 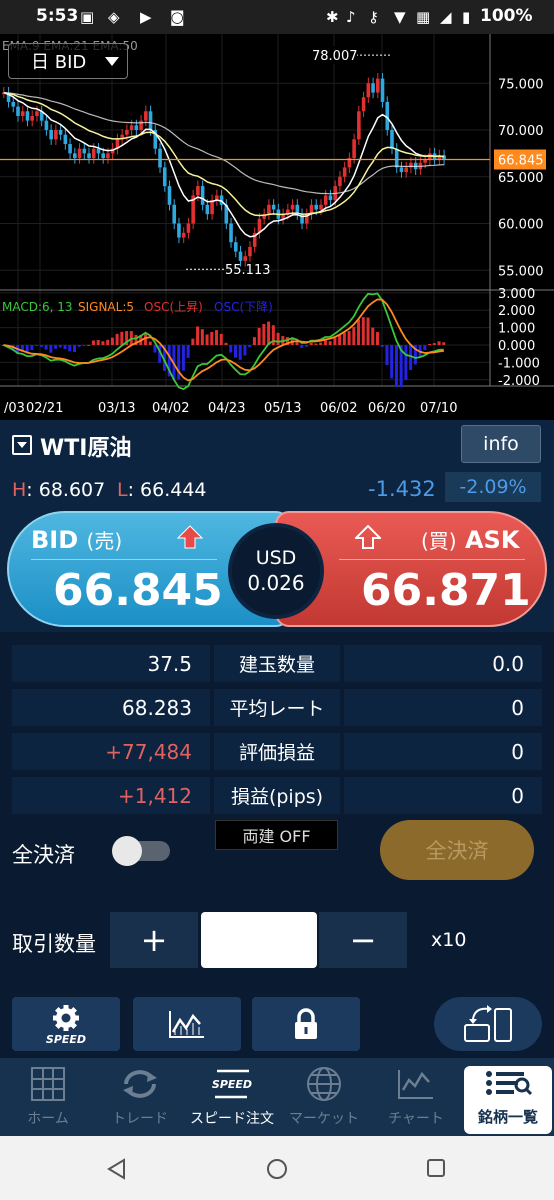 I want to click on system-nav-bar, so click(x=277, y=1168).